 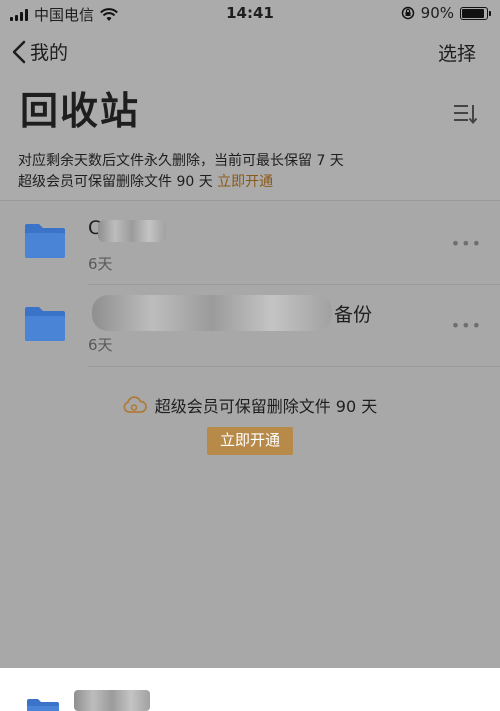 I want to click on notice-line-2: 超级会员可保留删除文件 90 天 立即开通, so click(x=250, y=182).